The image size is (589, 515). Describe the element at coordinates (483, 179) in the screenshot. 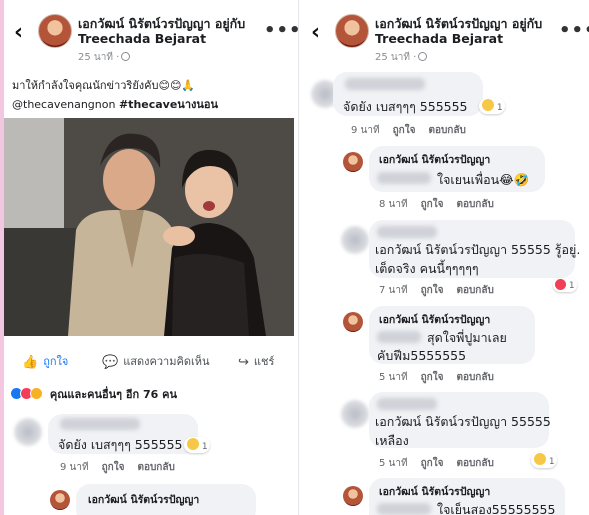

I see `comment-text: ใจเยนเพื่อน😂🤣` at that location.